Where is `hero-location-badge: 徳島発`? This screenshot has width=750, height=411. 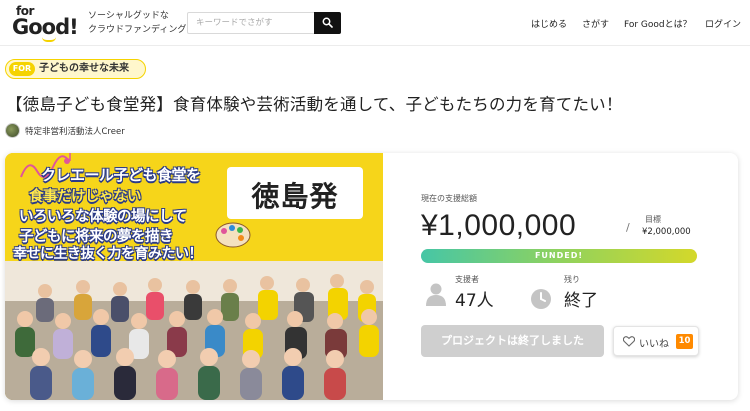 hero-location-badge: 徳島発 is located at coordinates (295, 193).